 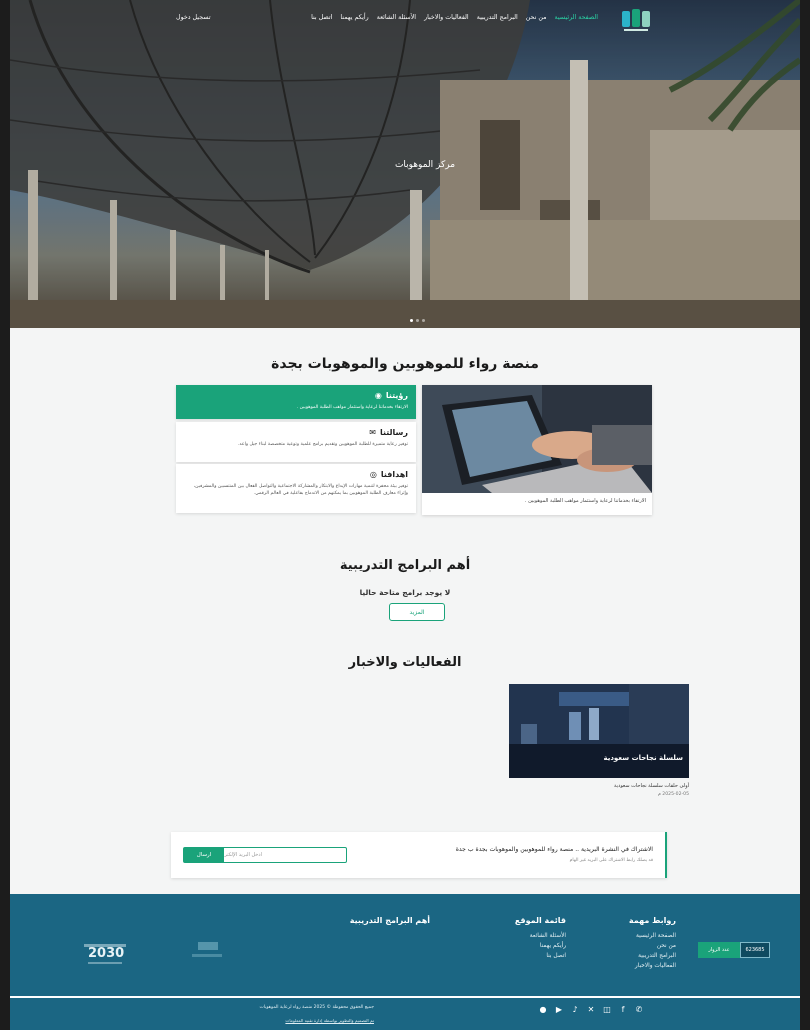 I want to click on footer-menu-link: اتصل بنا, so click(x=540, y=956).